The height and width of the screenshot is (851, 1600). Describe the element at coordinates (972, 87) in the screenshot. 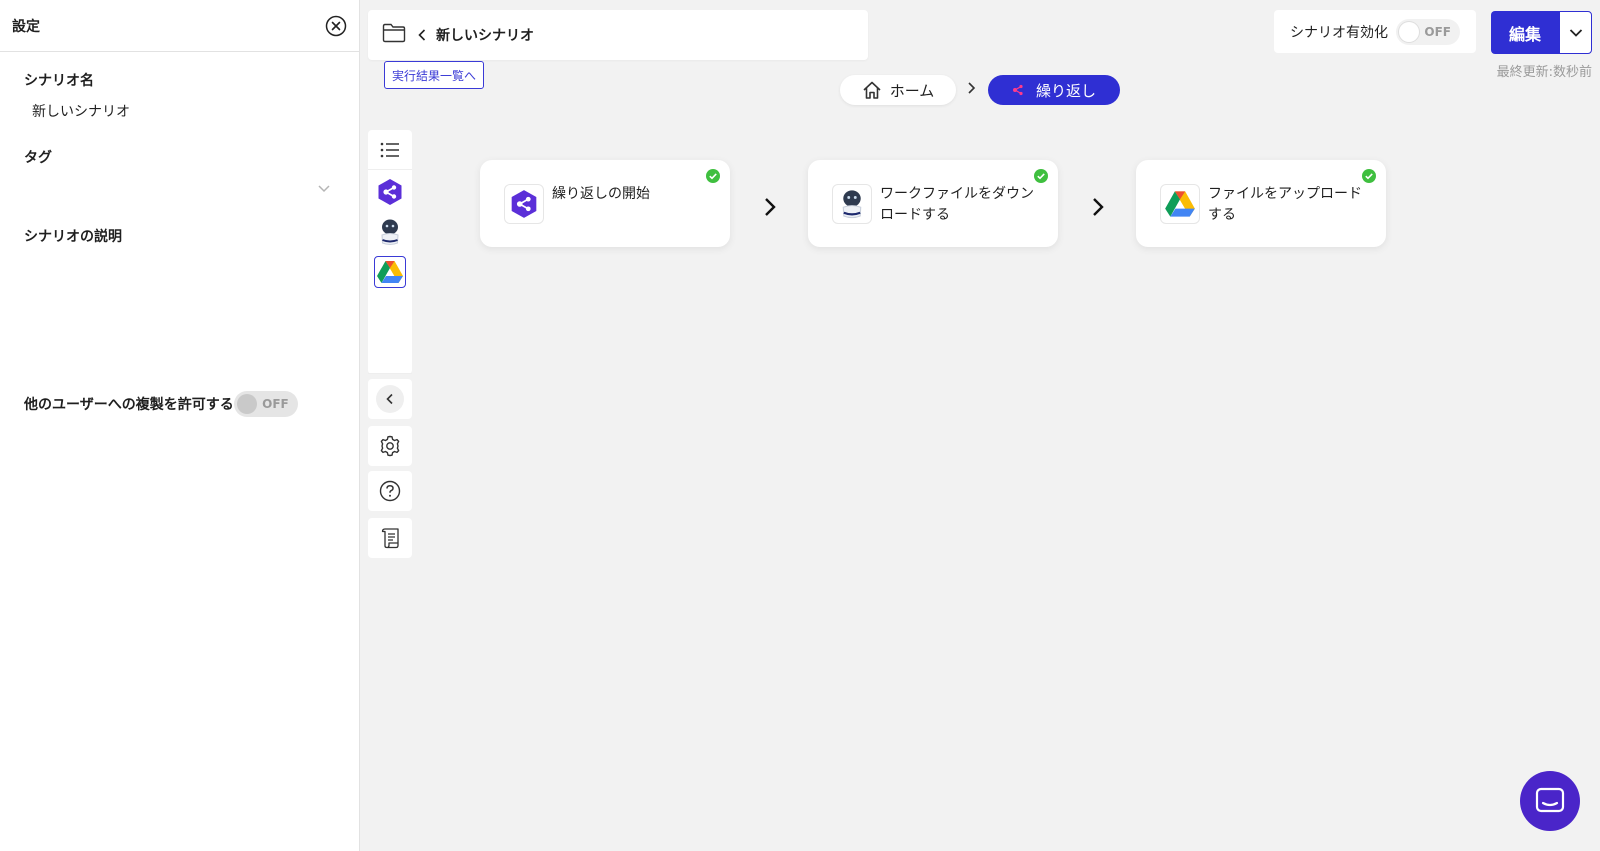

I see `breadcrumb-separator-icon` at that location.